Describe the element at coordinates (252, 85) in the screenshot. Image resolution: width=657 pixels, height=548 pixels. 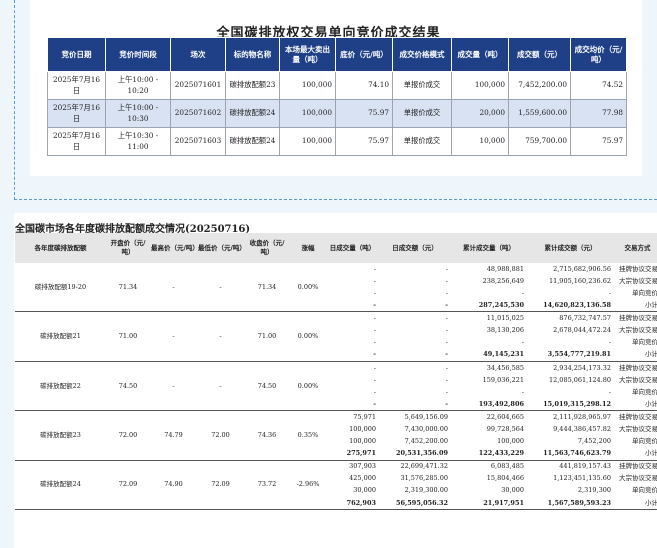
I see `auction-cell: 碳排放配额23` at that location.